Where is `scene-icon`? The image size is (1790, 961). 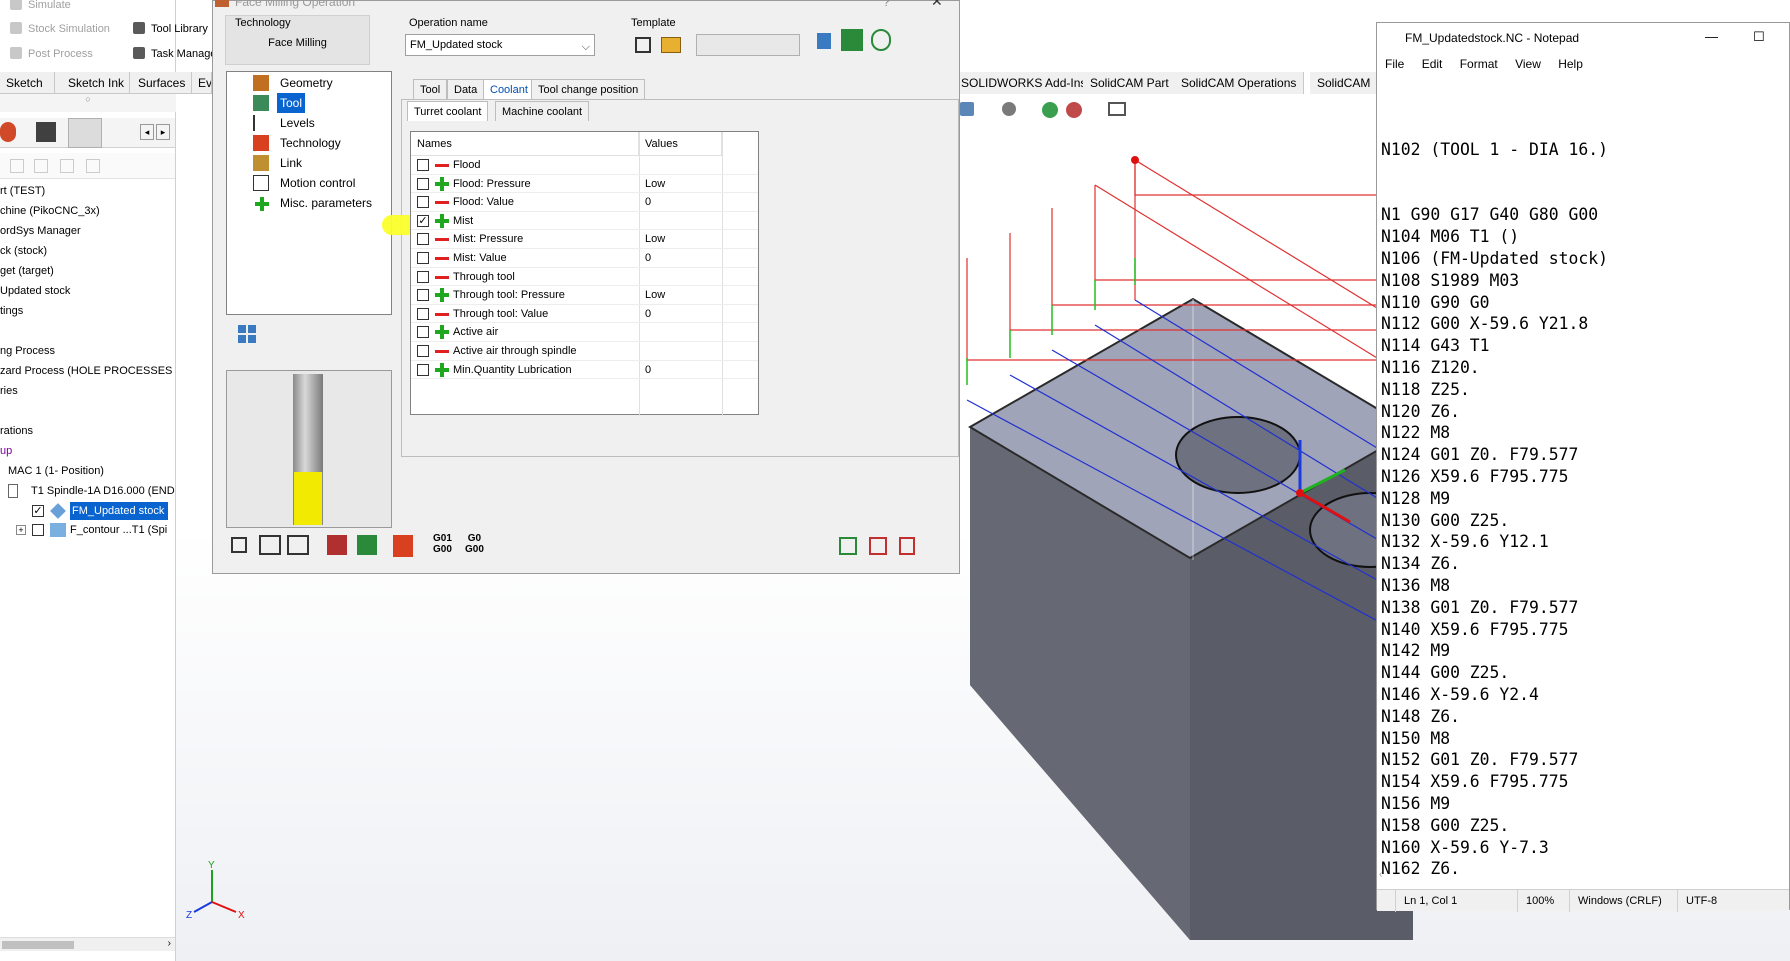
scene-icon is located at coordinates (1074, 110).